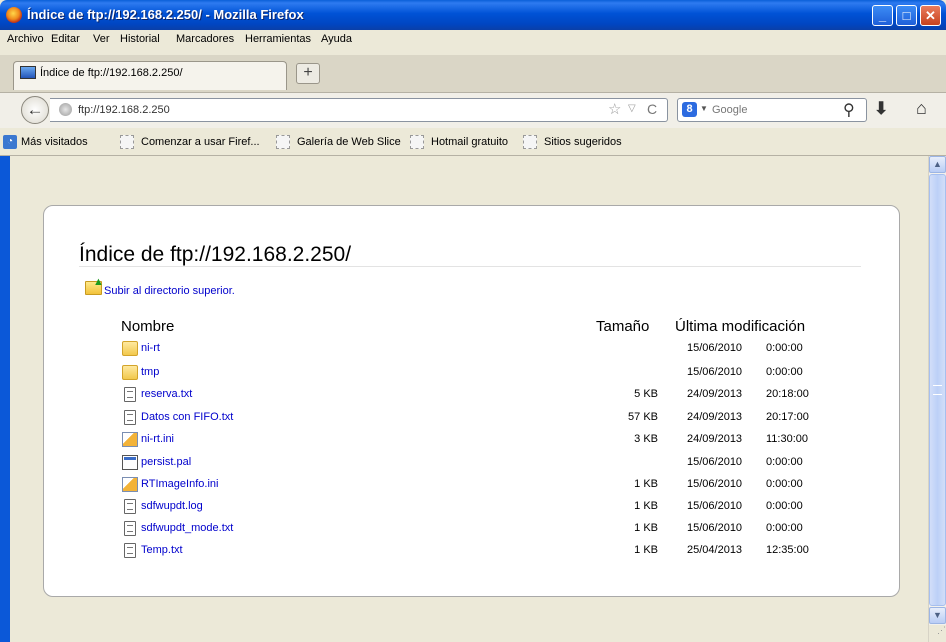  What do you see at coordinates (157, 439) in the screenshot?
I see `file-name-link: ni-rt.ini` at bounding box center [157, 439].